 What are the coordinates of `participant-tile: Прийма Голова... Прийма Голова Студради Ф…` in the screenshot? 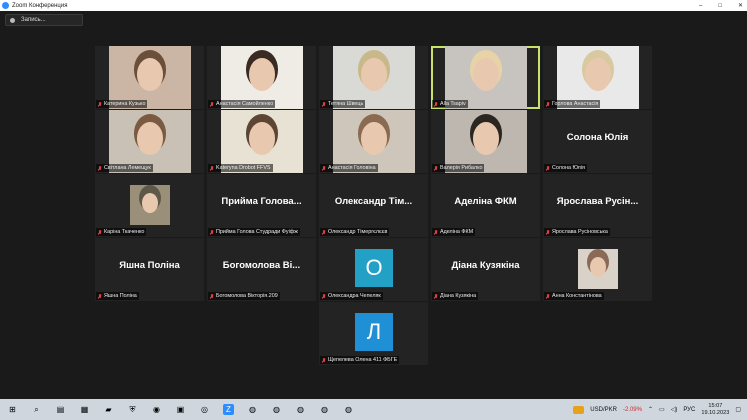 It's located at (261, 205).